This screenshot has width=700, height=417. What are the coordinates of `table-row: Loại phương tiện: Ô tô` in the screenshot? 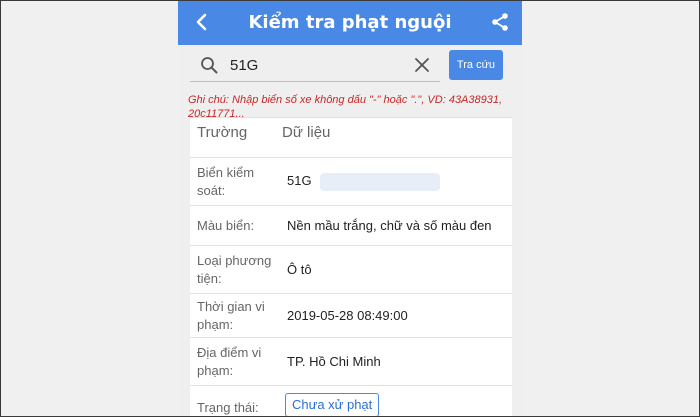 It's located at (351, 270).